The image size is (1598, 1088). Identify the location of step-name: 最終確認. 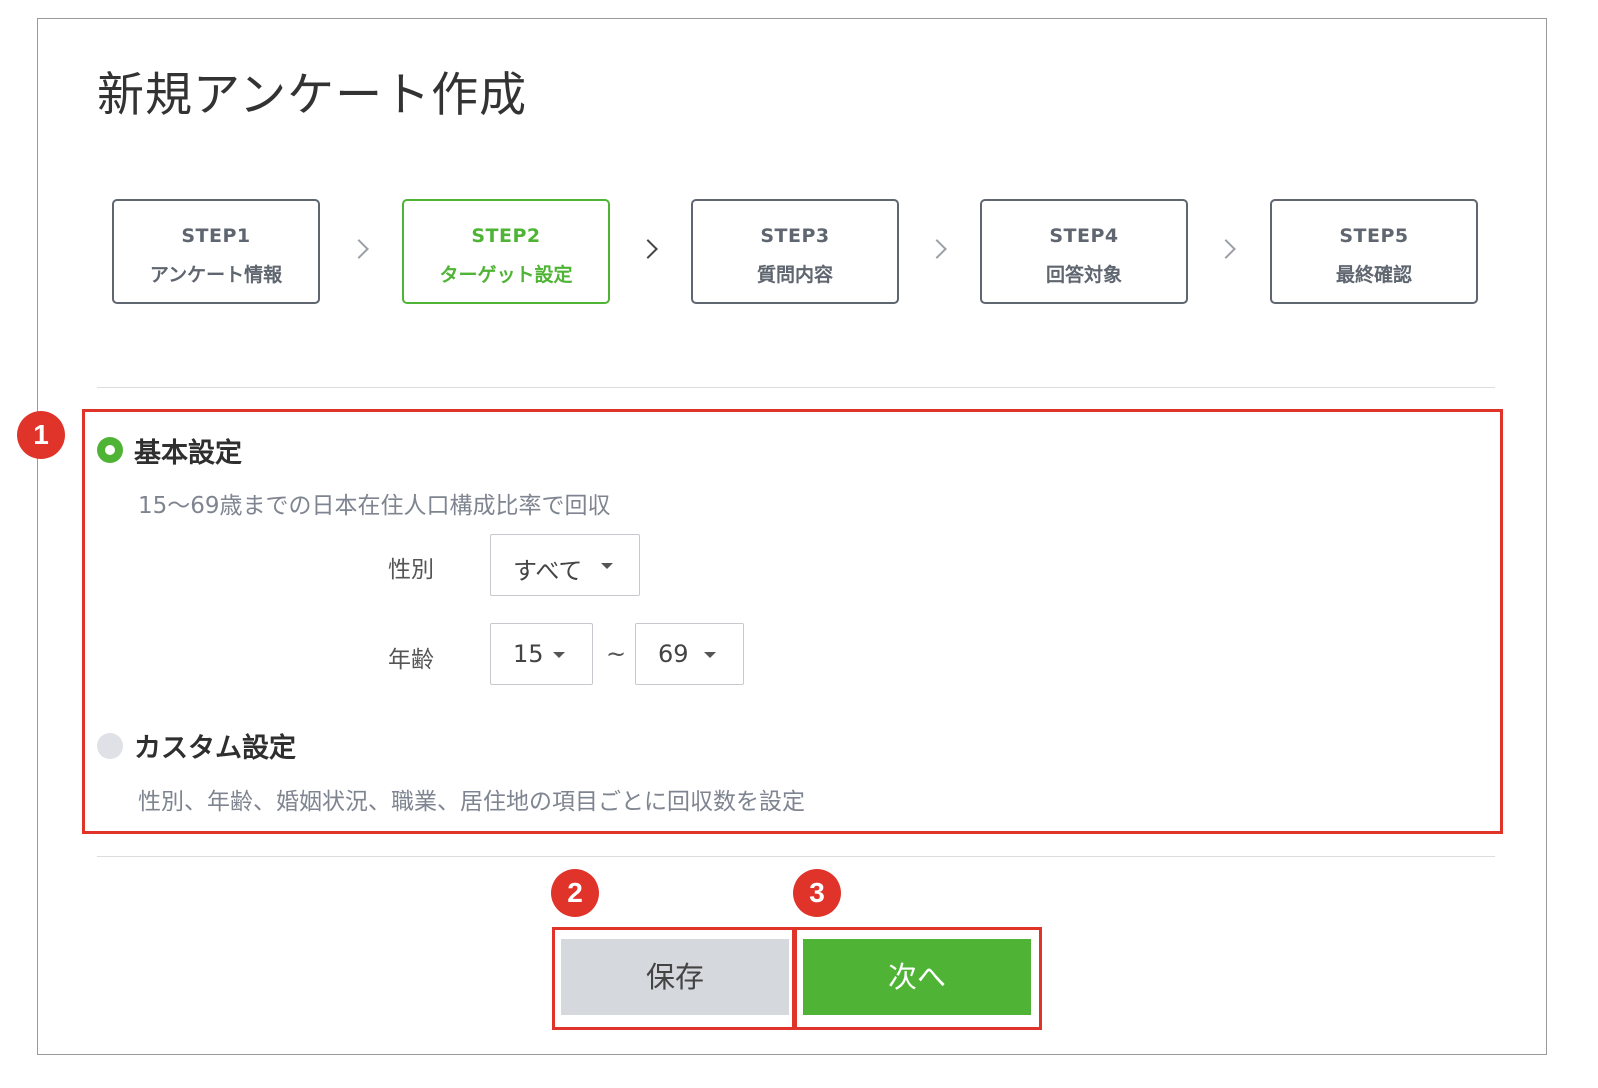
(1373, 275).